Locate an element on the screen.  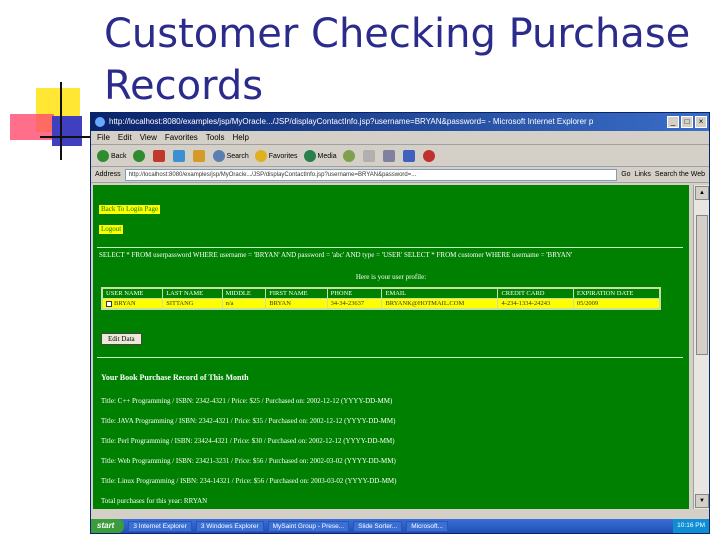
minimize-button: _ is located at coordinates (673, 122).